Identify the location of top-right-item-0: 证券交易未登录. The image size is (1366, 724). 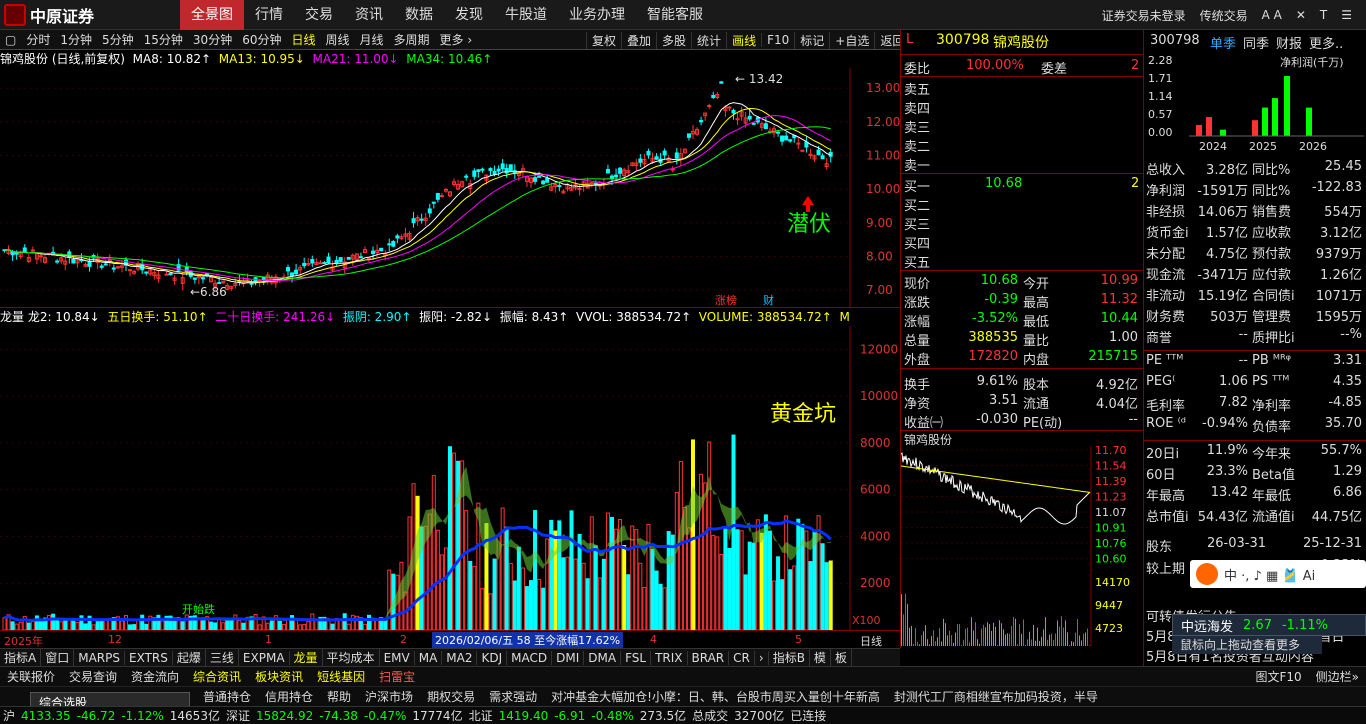
(1144, 15).